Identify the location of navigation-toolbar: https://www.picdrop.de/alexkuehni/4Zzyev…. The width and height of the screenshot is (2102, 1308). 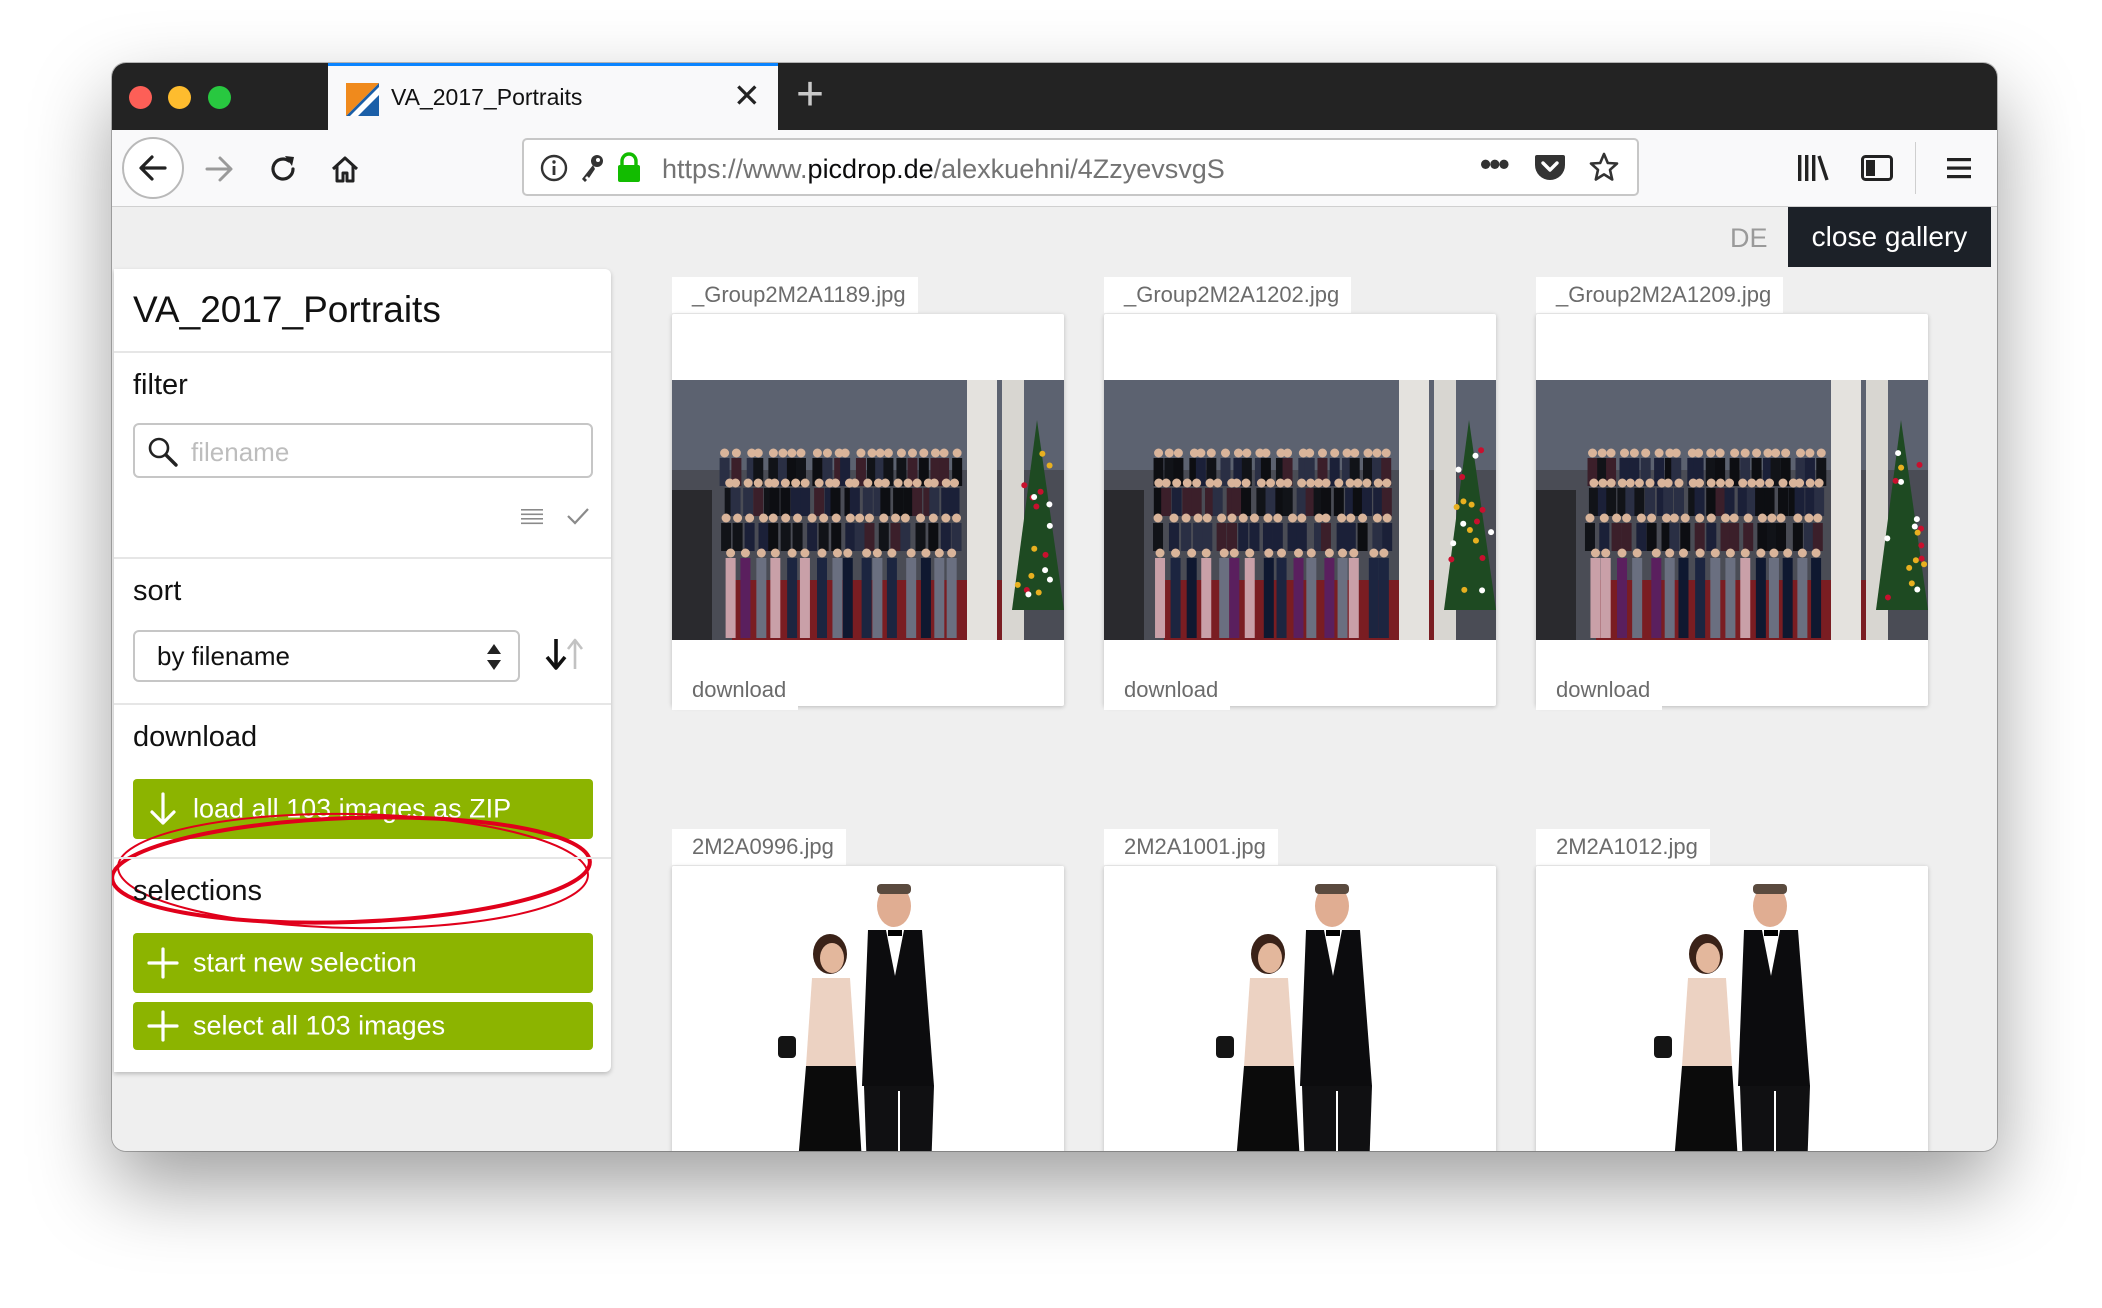
(1054, 168).